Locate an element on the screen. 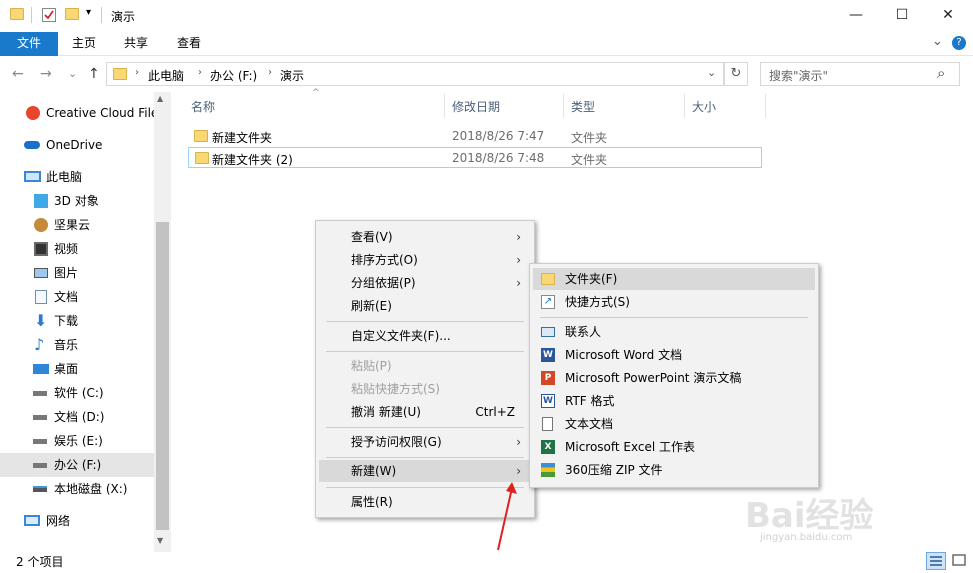  menu-item-undo: 撤消 新建(U) Ctrl+Z is located at coordinates (425, 412).